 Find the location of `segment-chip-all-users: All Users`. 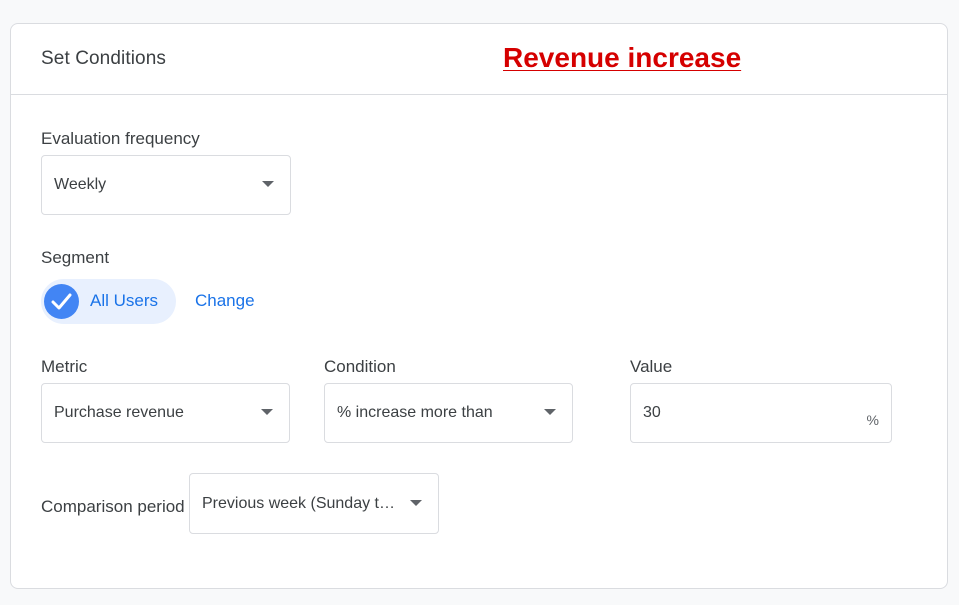

segment-chip-all-users: All Users is located at coordinates (108, 301).